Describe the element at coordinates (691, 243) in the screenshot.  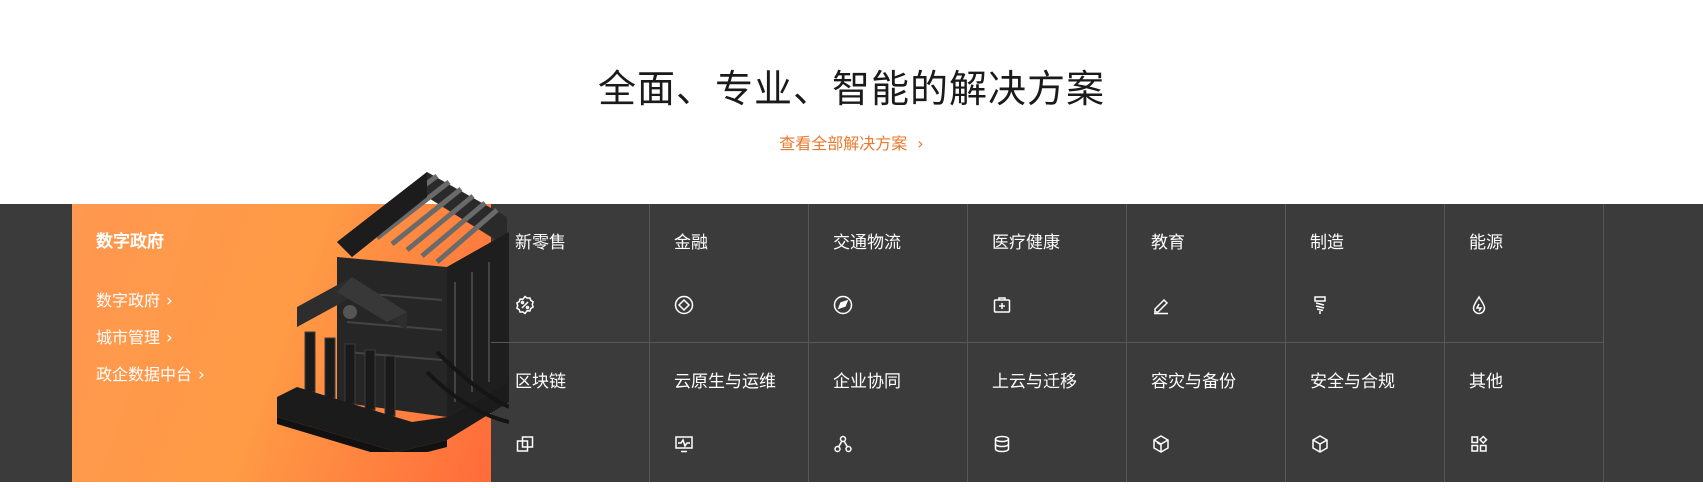
I see `solution-label: 金融` at that location.